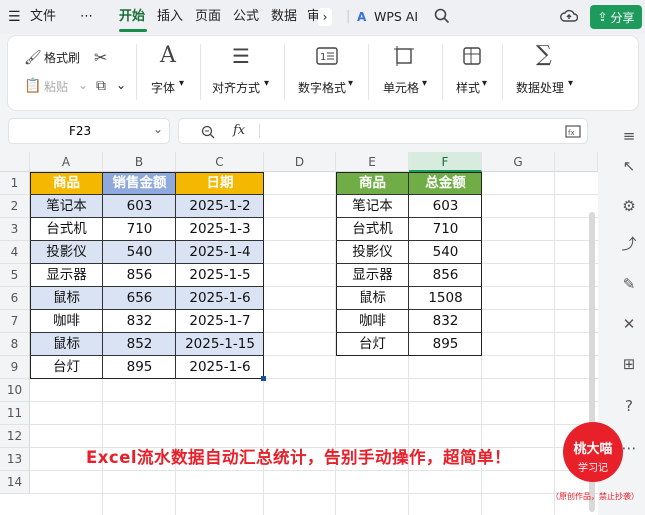 The height and width of the screenshot is (515, 645). Describe the element at coordinates (445, 183) in the screenshot. I see `table2-header-cell: 总金额` at that location.